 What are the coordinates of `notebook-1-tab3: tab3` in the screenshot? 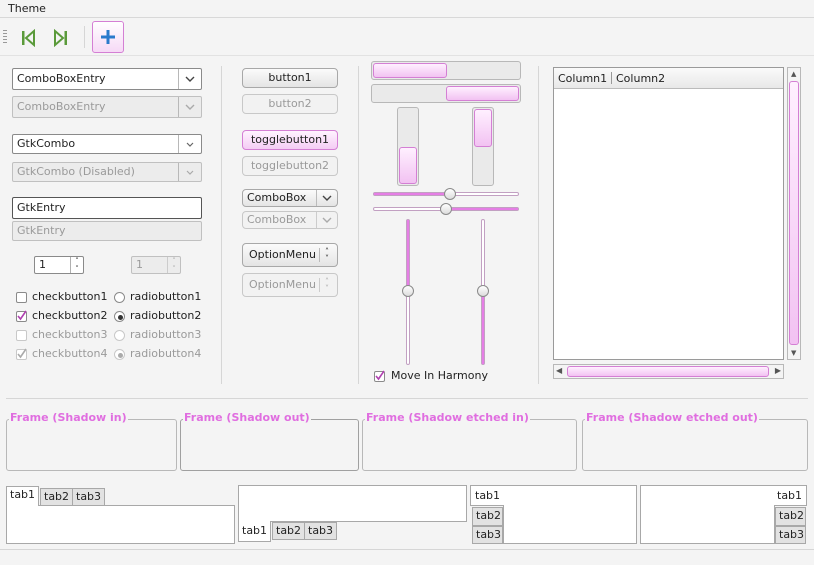 It's located at (89, 497).